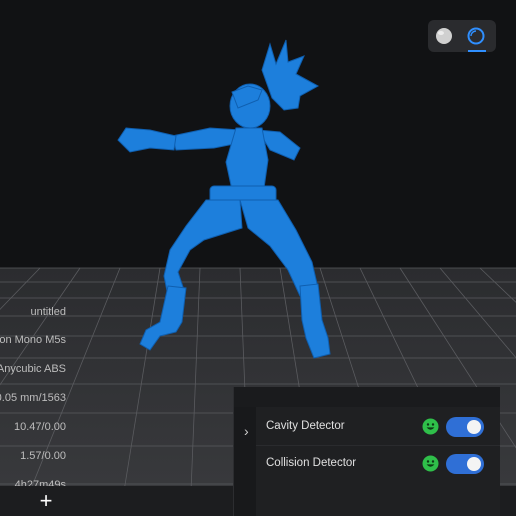 Image resolution: width=516 pixels, height=516 pixels. Describe the element at coordinates (378, 464) in the screenshot. I see `collision-detector-row: Collision Detector` at that location.